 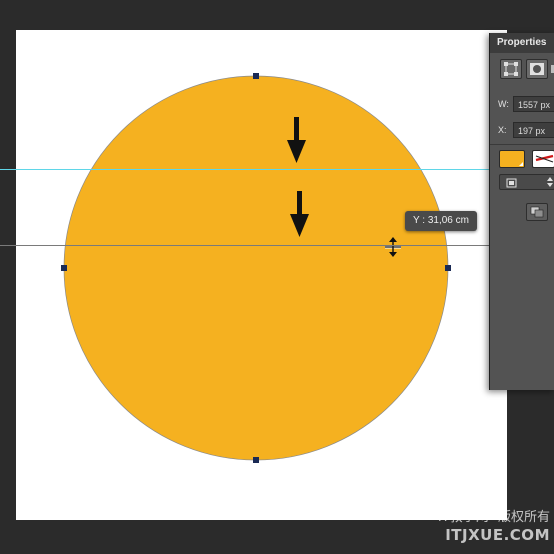 I want to click on divider, so click(x=522, y=144).